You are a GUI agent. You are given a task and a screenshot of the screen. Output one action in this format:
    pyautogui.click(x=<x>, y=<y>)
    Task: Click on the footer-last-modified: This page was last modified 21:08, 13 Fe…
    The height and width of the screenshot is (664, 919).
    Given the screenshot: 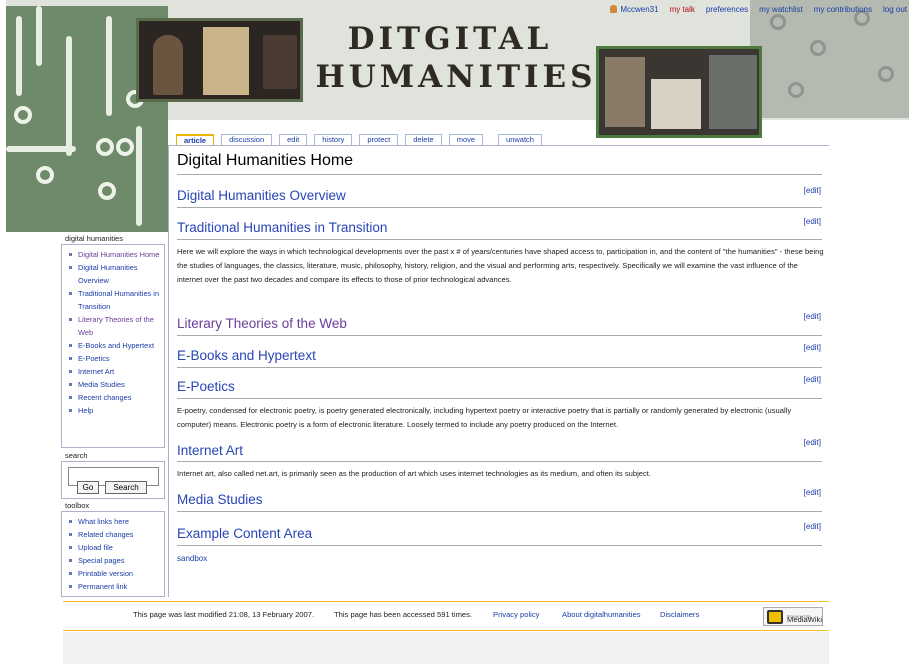 What is the action you would take?
    pyautogui.click(x=224, y=614)
    